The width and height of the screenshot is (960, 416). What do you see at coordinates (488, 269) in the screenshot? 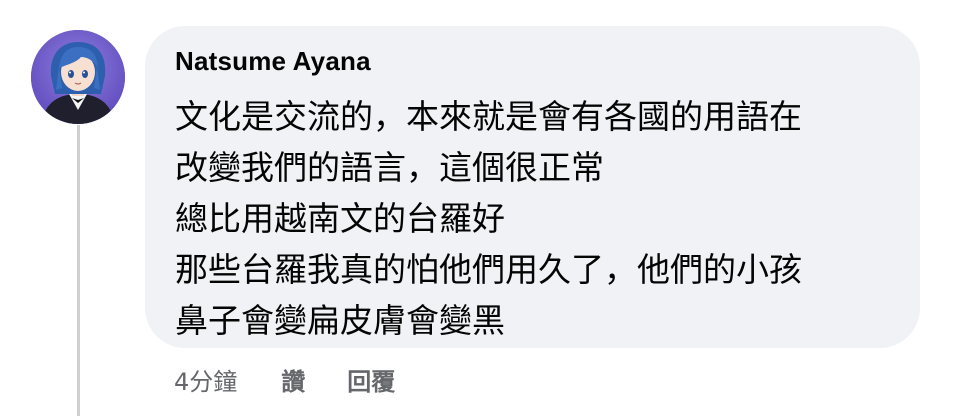
I see `comment-line: 那些台羅我真的怕他們用久了，他們的小孩` at bounding box center [488, 269].